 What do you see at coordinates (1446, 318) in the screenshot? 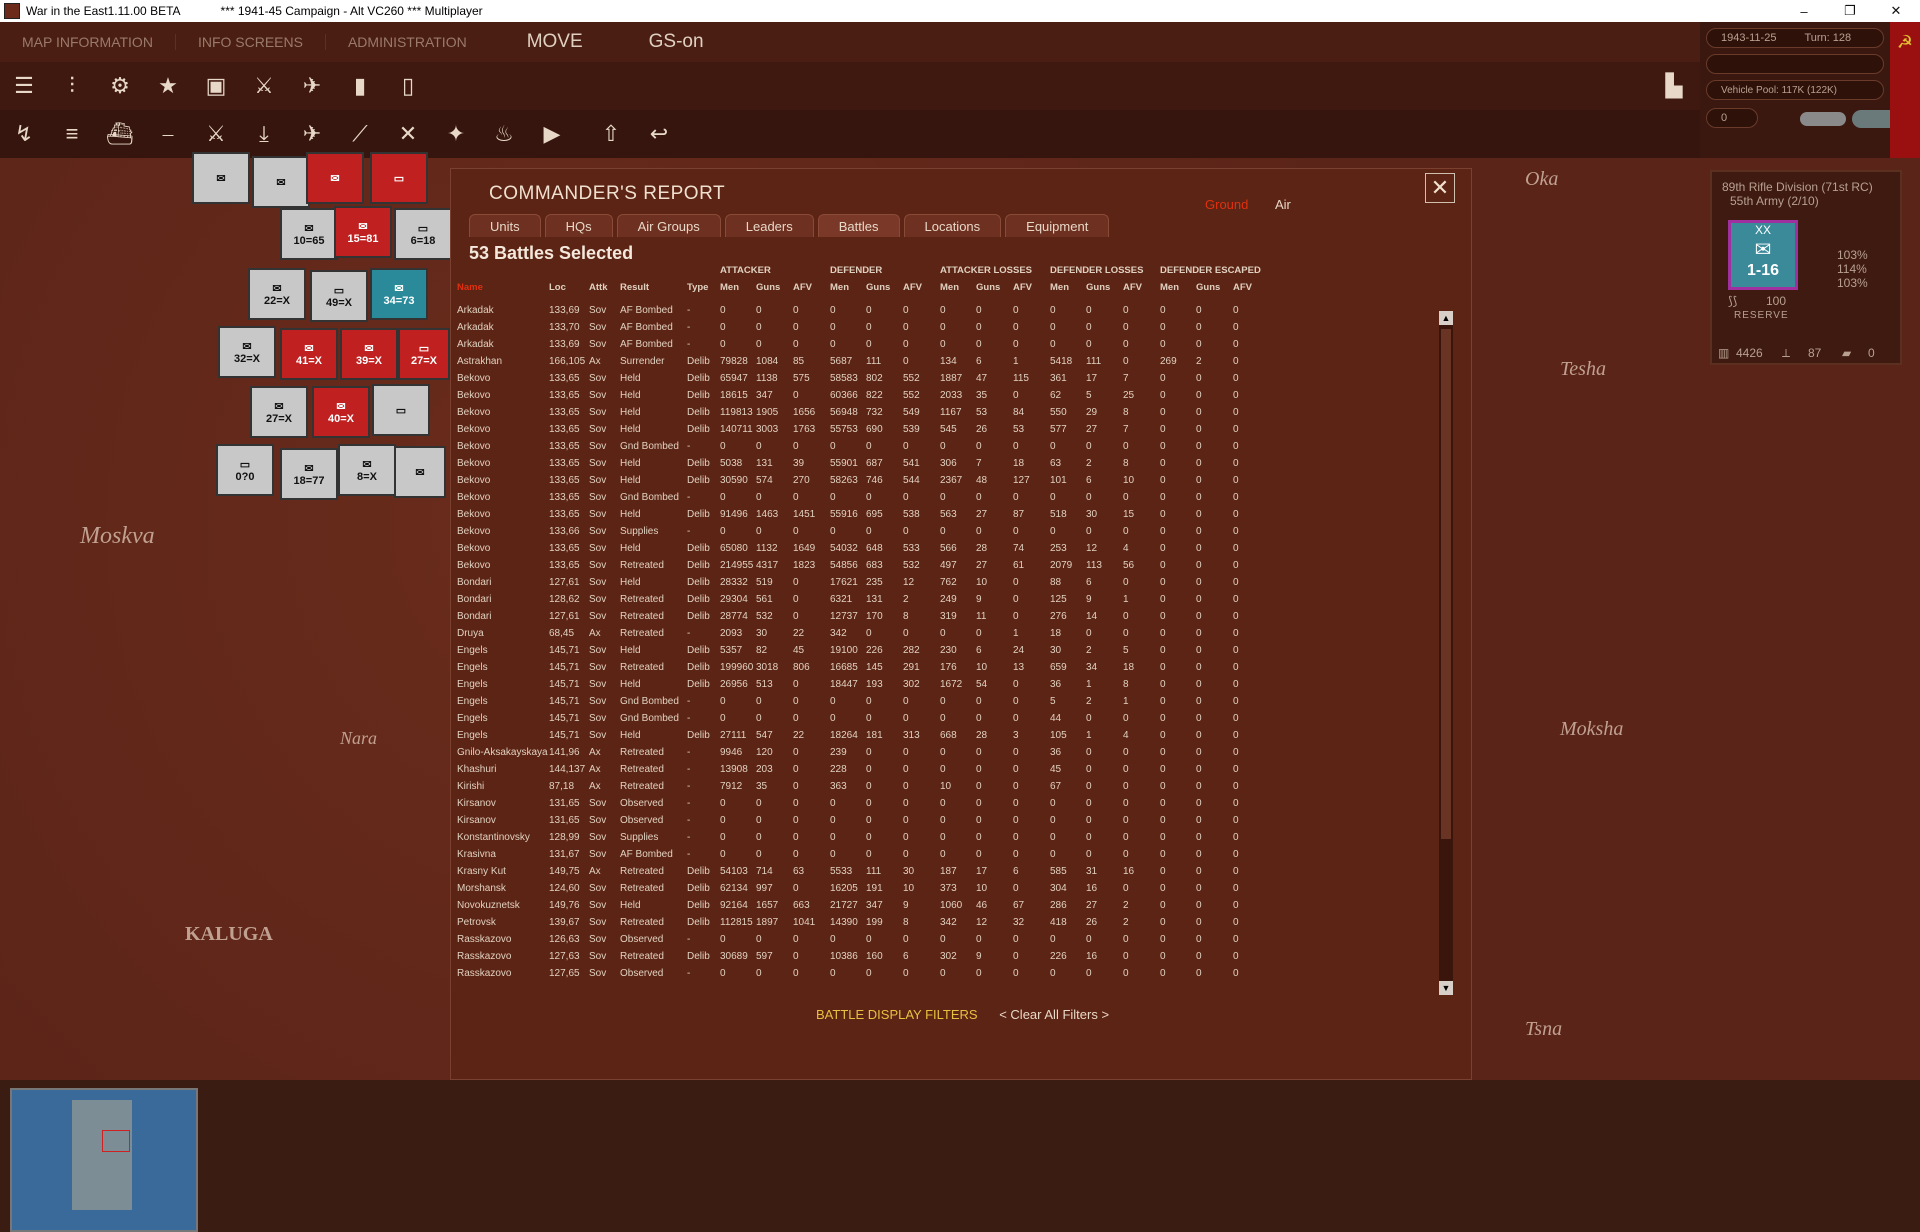
I see `scroll-up-arrow-icon: ▲` at bounding box center [1446, 318].